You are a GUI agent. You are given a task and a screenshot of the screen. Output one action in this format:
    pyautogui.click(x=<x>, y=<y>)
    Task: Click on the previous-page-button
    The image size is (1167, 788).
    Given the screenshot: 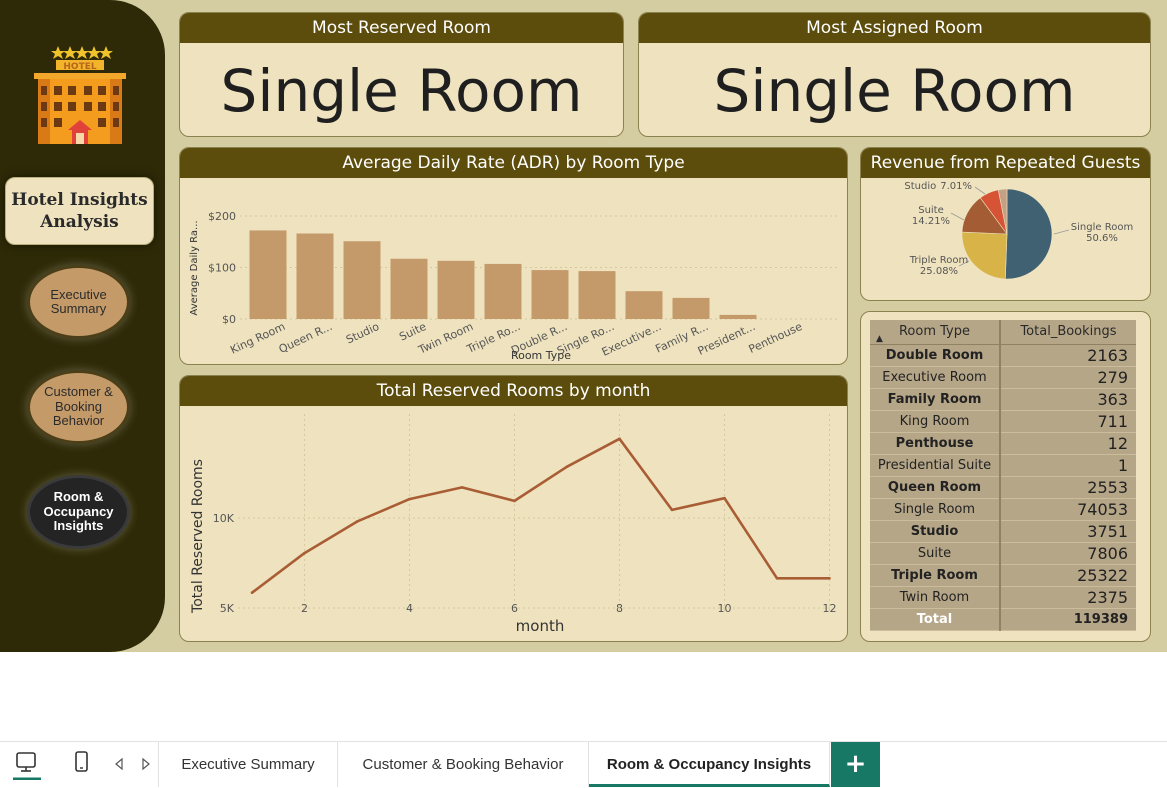 What is the action you would take?
    pyautogui.click(x=119, y=764)
    